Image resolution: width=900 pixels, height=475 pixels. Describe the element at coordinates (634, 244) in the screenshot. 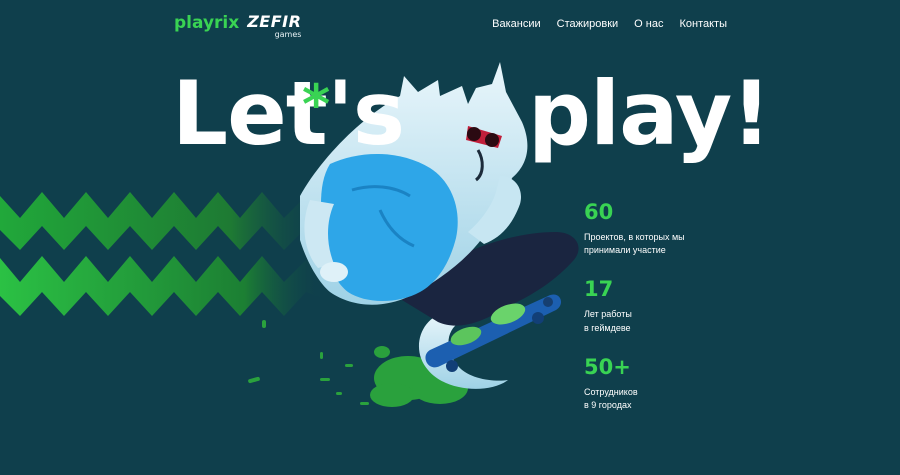

I see `stat-projects-text: Проектов, в которых мы принимали участие` at that location.